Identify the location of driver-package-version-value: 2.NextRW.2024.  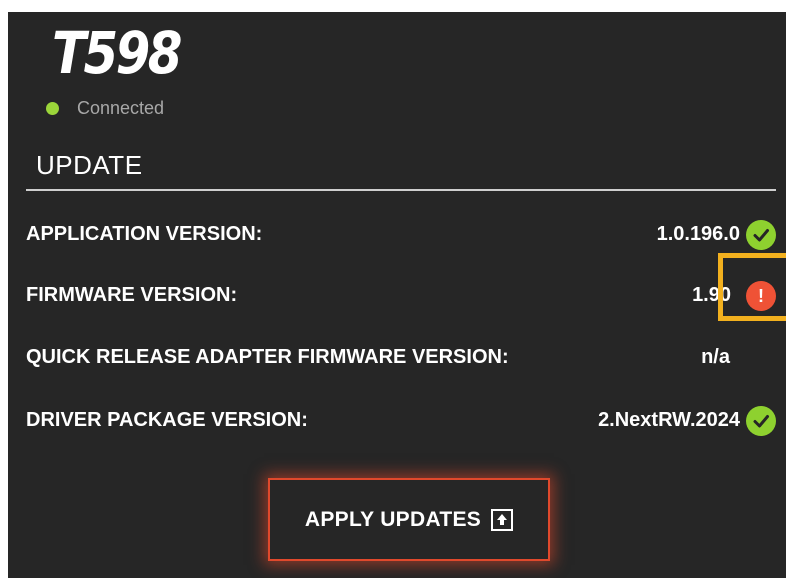
(669, 420).